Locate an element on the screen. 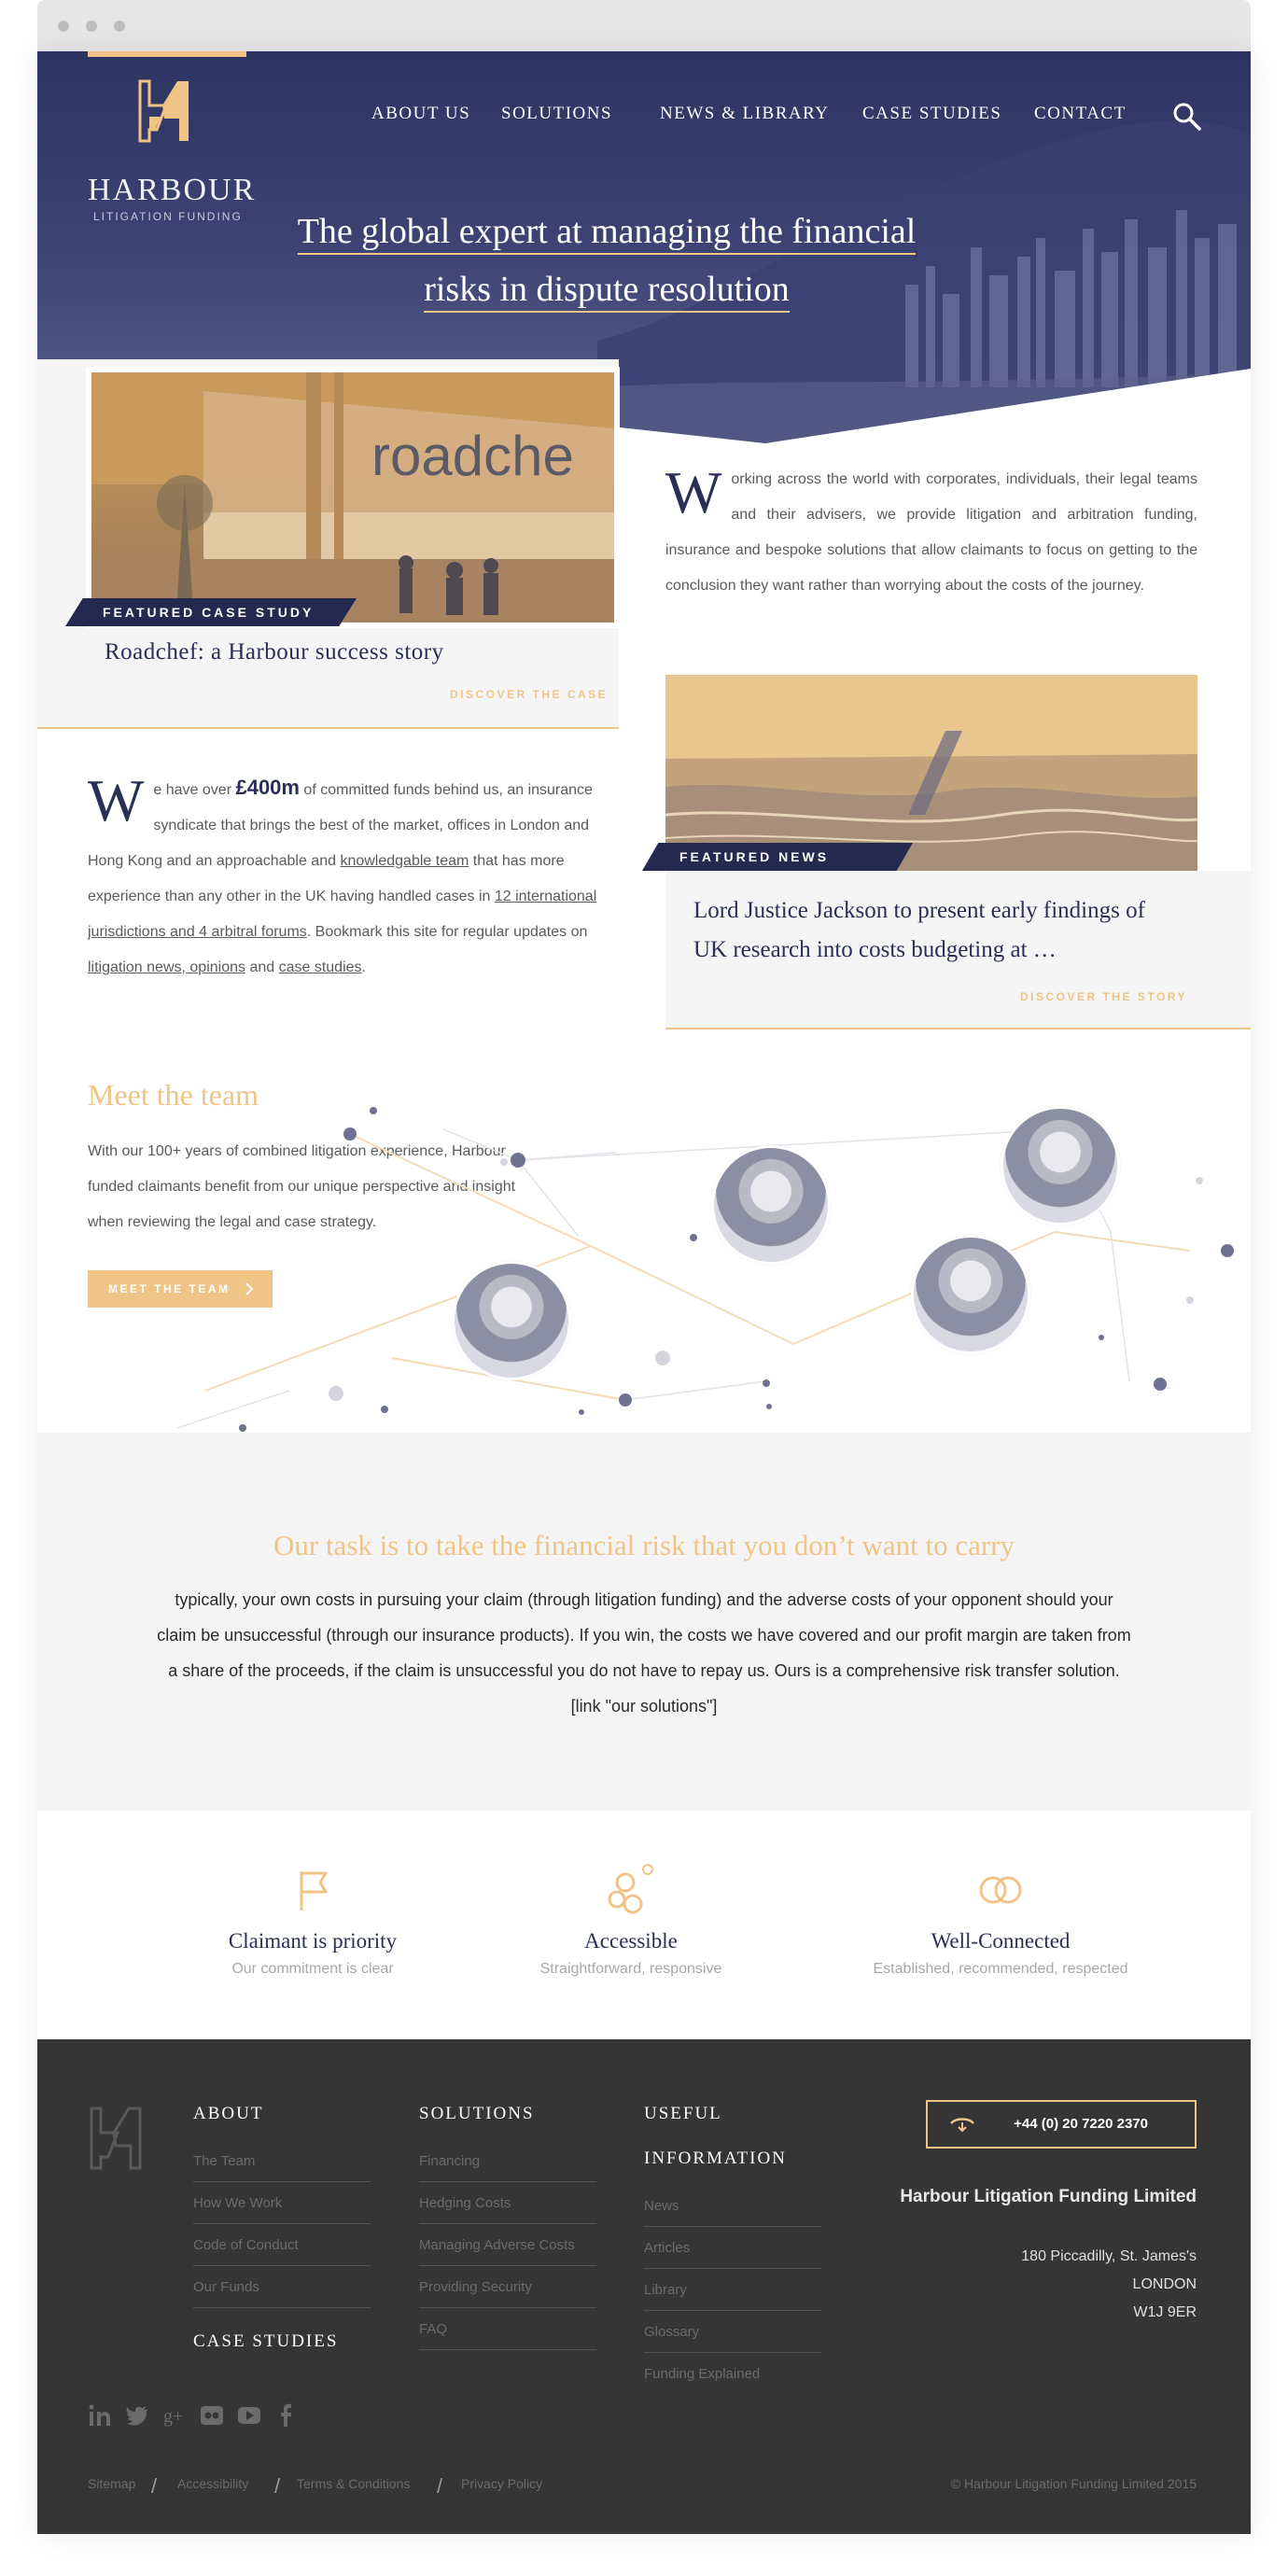  googleplus-icon: g+ is located at coordinates (174, 2415).